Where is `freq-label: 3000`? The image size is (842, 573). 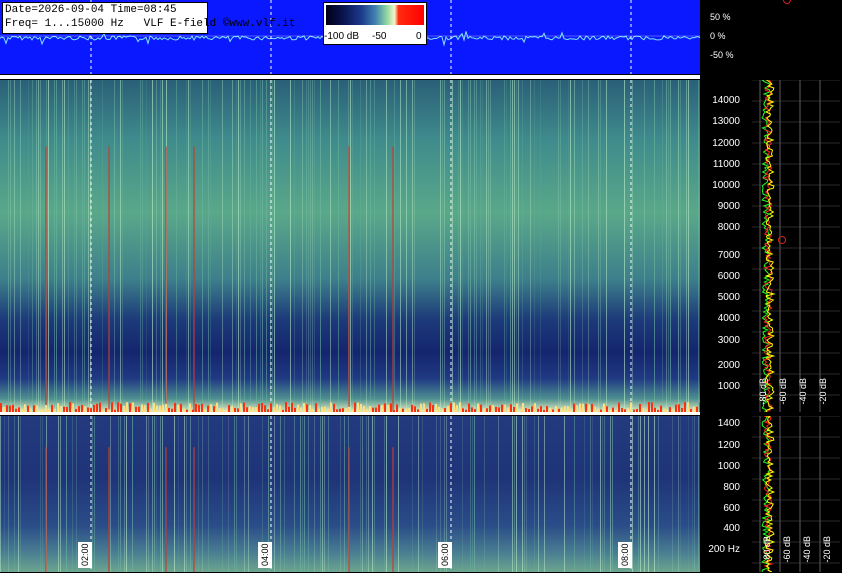
freq-label: 3000 is located at coordinates (728, 340).